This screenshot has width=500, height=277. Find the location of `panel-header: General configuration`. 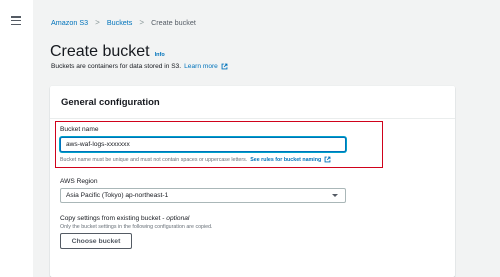

panel-header: General configuration is located at coordinates (252, 102).